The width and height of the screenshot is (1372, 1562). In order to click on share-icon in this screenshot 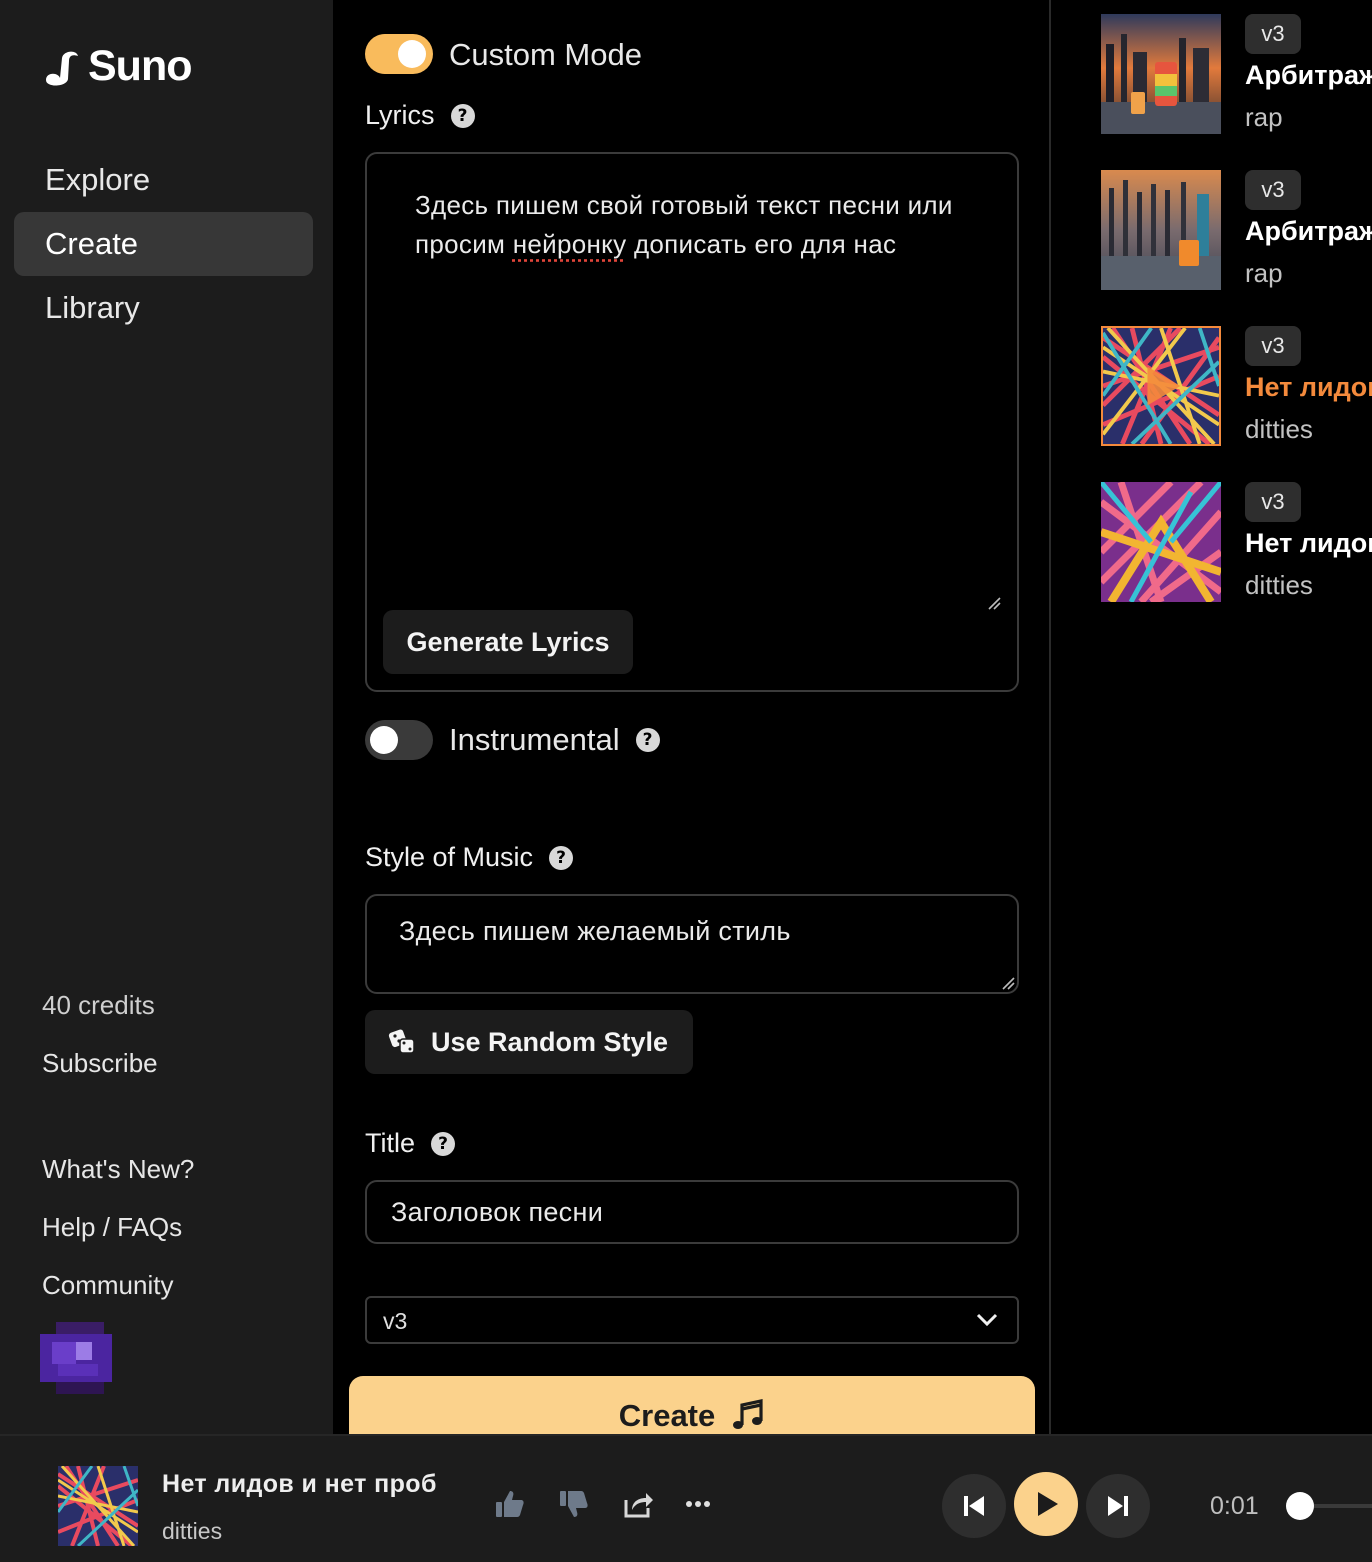, I will do `click(638, 1504)`.